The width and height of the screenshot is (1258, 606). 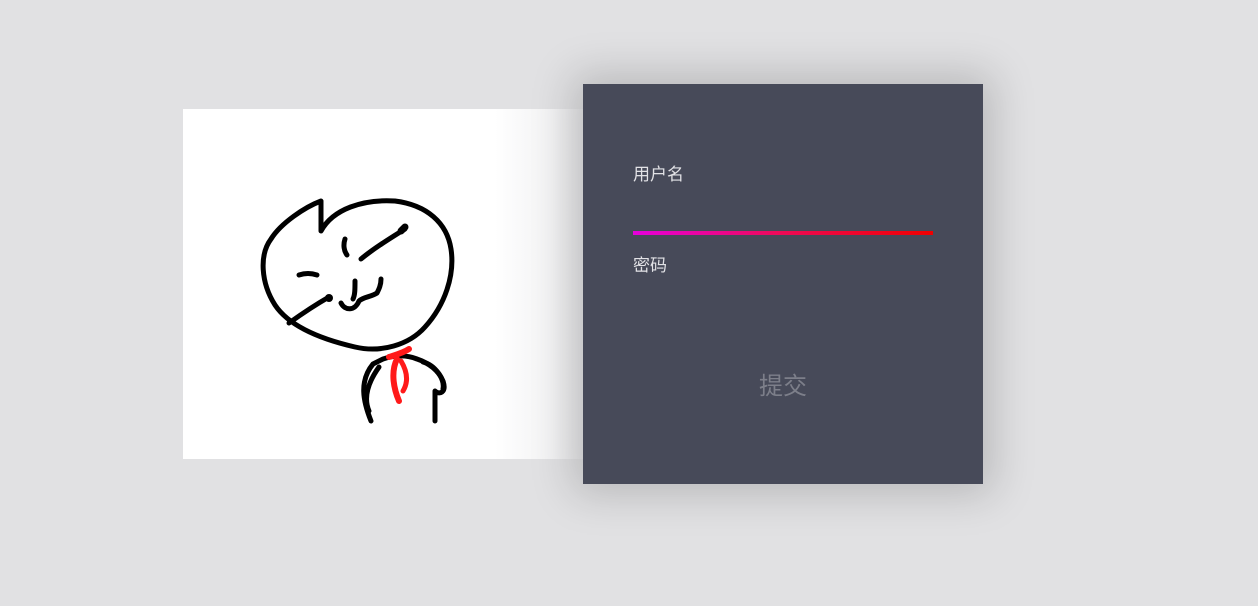 I want to click on username-underline, so click(x=783, y=233).